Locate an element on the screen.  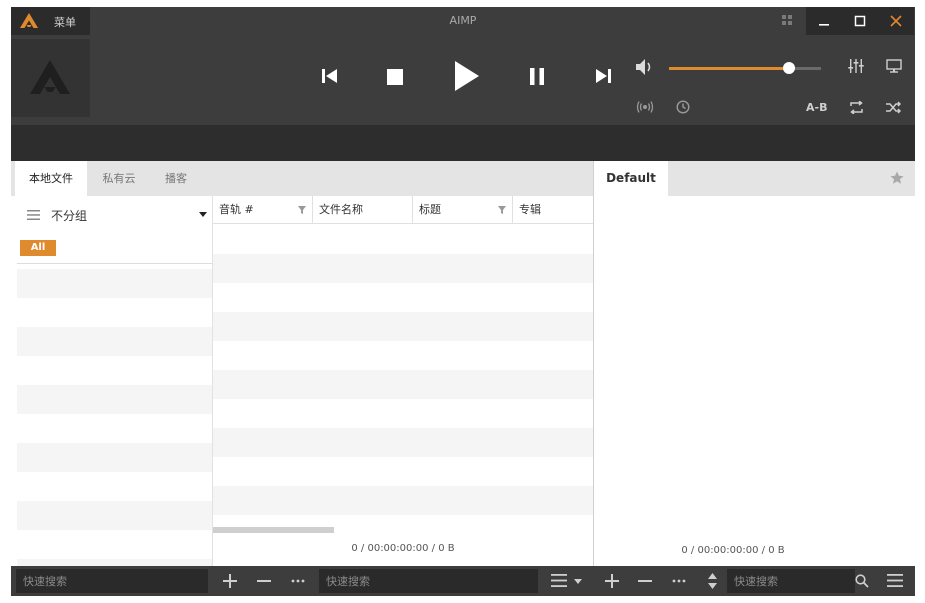
volume-slider is located at coordinates (745, 68).